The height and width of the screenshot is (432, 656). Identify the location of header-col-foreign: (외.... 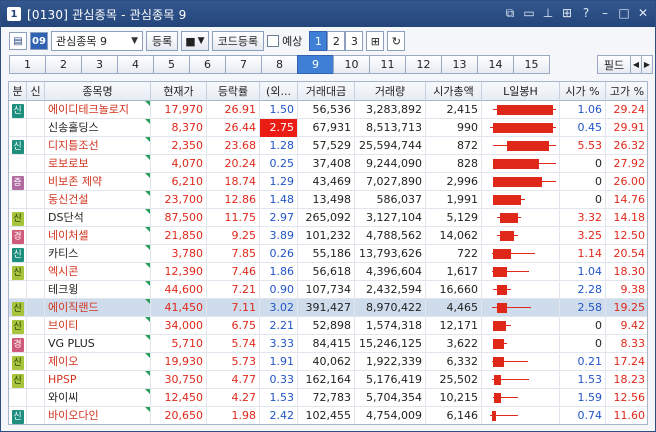
(279, 91).